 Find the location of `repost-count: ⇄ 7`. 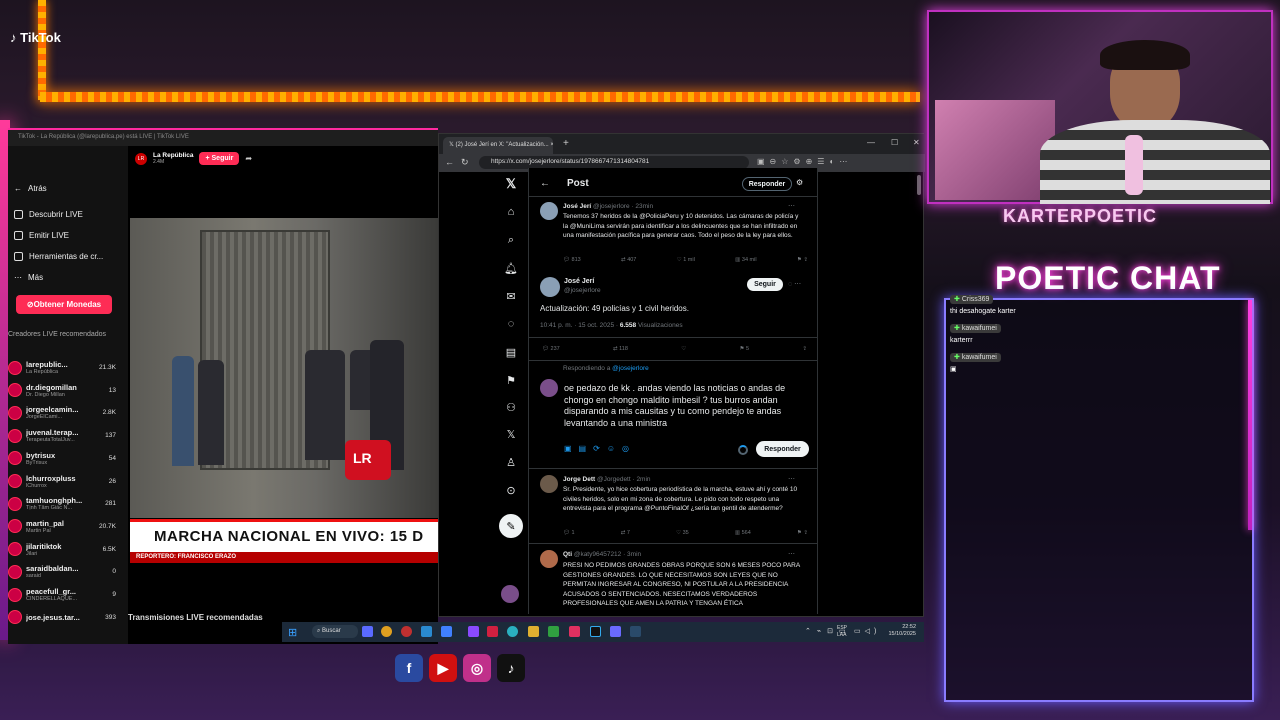

repost-count: ⇄ 7 is located at coordinates (625, 533).